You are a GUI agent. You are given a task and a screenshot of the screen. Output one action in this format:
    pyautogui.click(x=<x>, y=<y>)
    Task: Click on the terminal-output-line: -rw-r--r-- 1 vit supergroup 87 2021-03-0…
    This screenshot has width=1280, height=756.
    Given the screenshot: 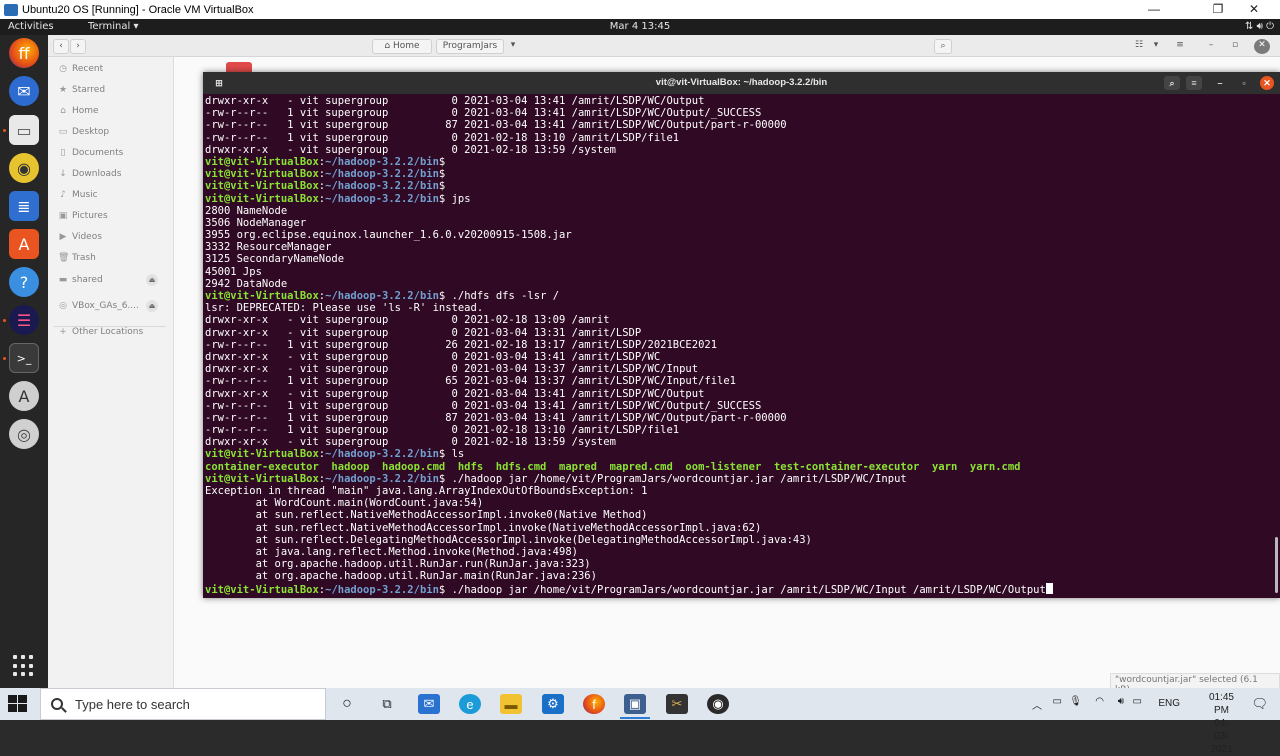 What is the action you would take?
    pyautogui.click(x=740, y=125)
    